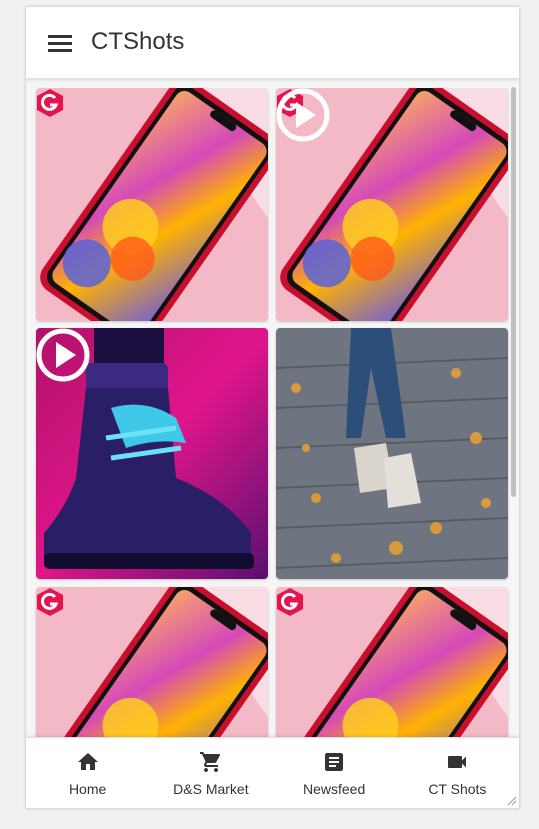  What do you see at coordinates (457, 789) in the screenshot?
I see `nav-label-ct-shots: CT Shots` at bounding box center [457, 789].